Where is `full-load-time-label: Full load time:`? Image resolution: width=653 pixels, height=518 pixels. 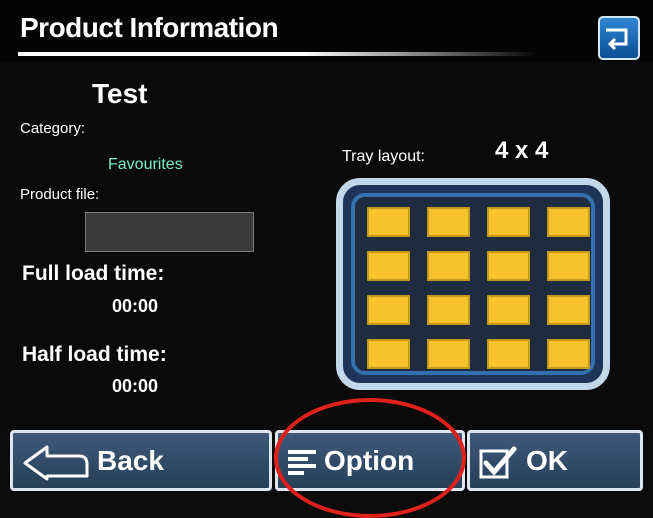
full-load-time-label: Full load time: is located at coordinates (93, 273).